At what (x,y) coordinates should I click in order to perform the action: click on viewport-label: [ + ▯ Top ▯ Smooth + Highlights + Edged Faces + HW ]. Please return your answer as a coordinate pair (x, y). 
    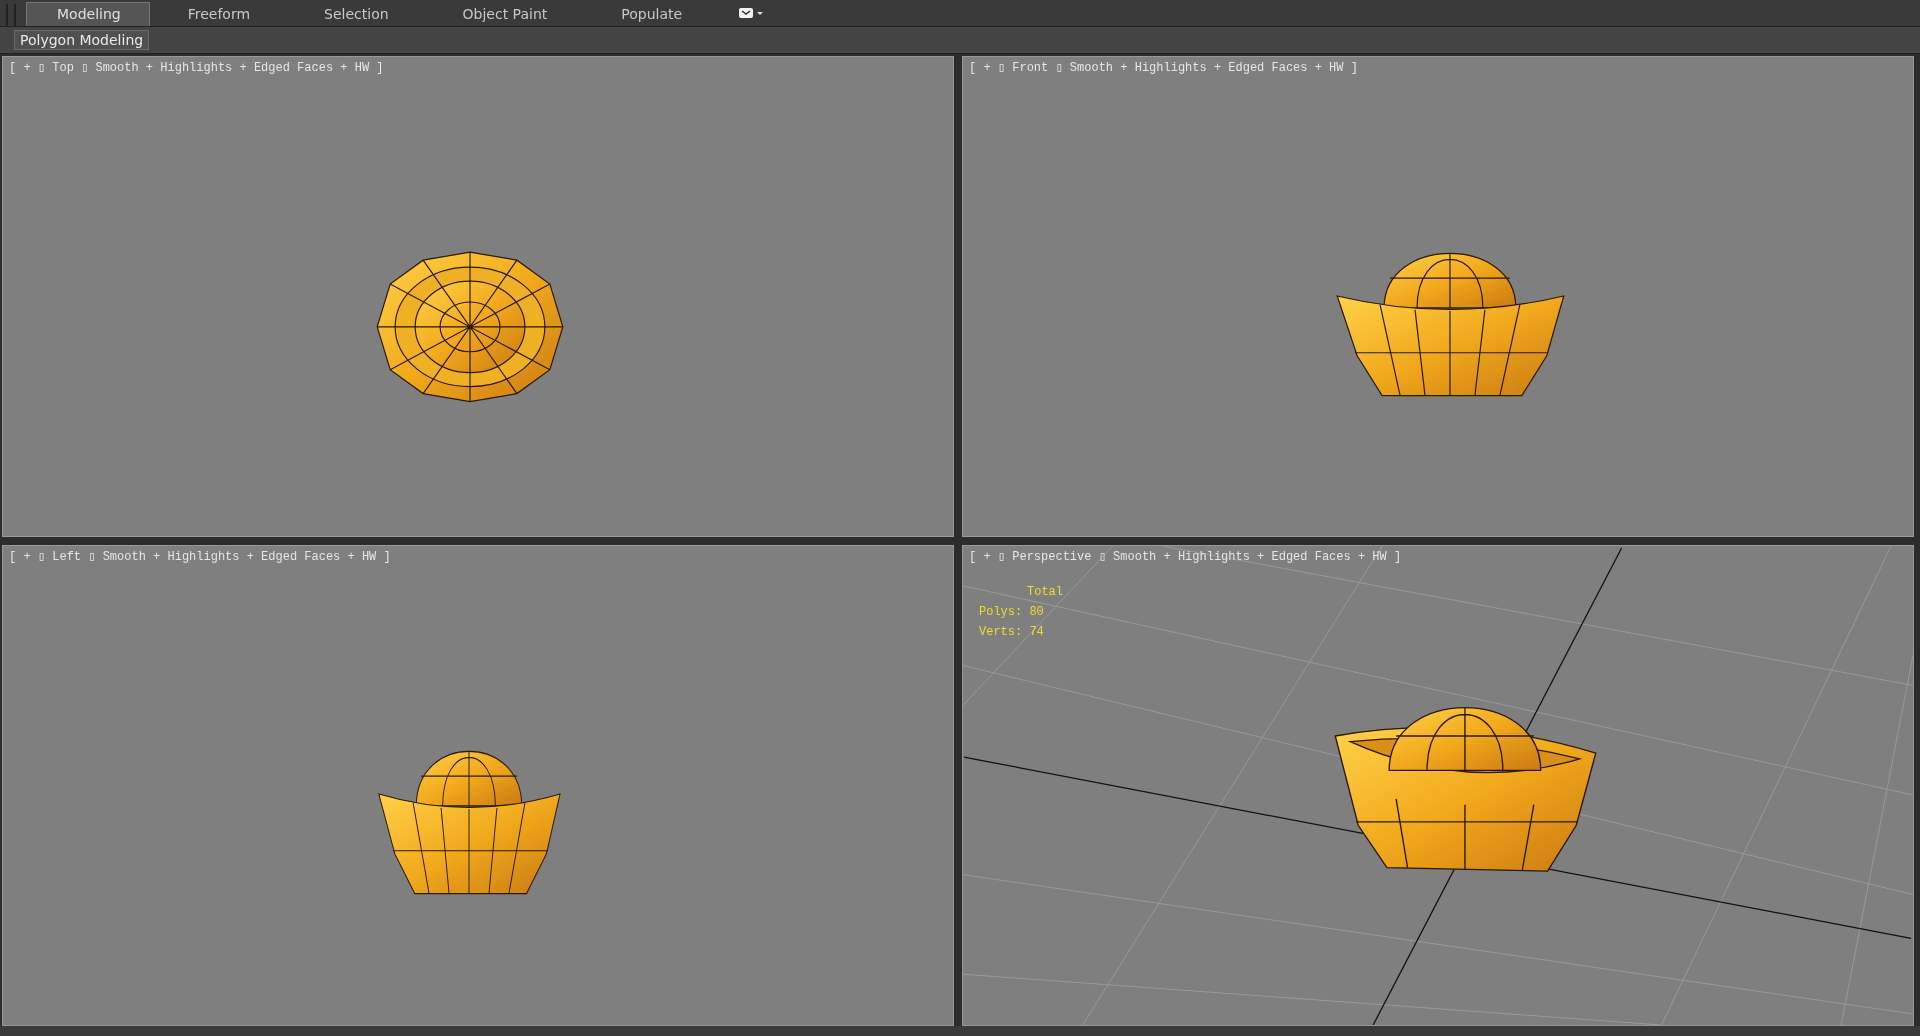
    Looking at the image, I should click on (196, 67).